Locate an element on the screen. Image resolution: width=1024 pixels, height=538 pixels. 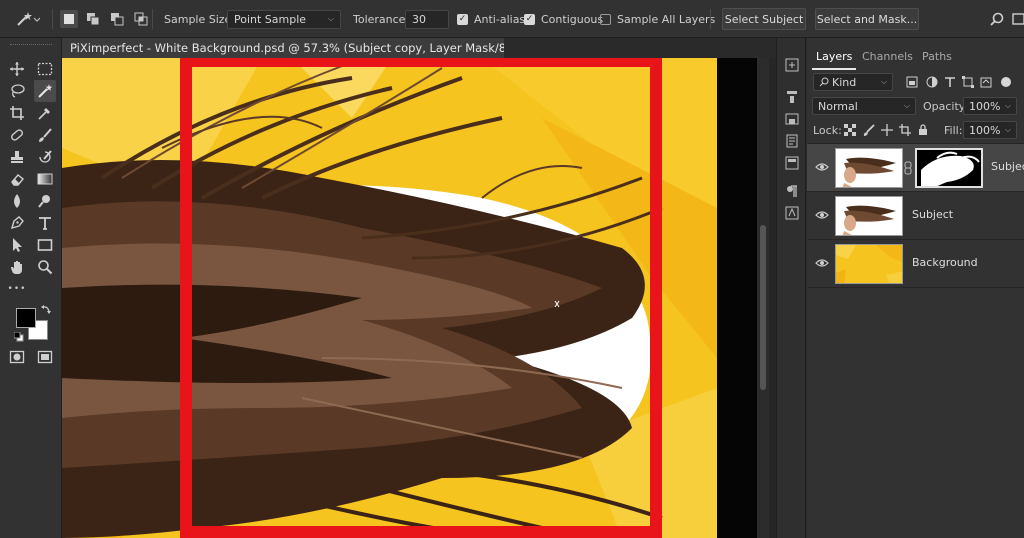
workspace-icon is located at coordinates (1018, 19).